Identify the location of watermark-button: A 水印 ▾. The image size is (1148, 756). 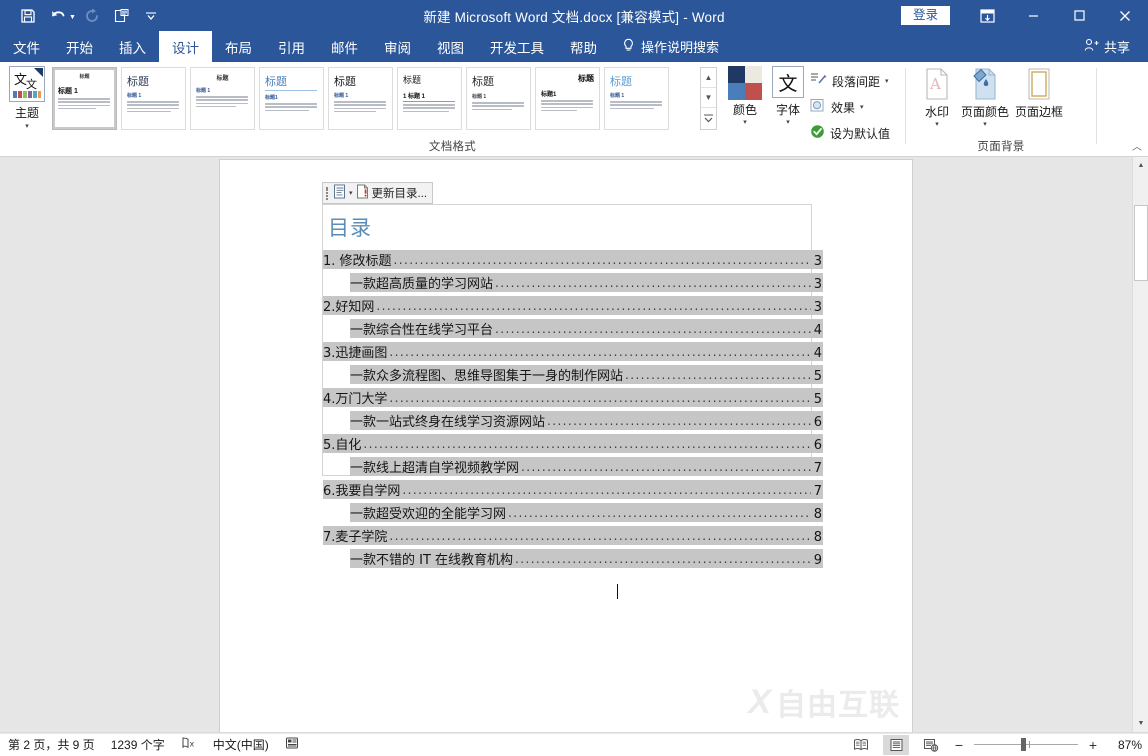
(937, 97).